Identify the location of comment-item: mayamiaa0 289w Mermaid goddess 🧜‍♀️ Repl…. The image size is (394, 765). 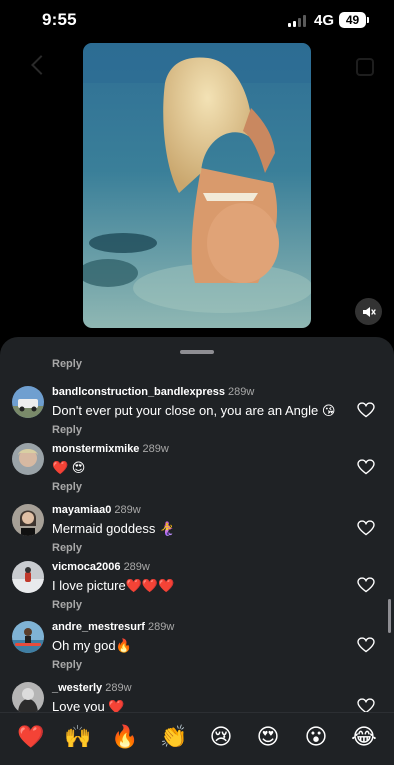
(197, 533).